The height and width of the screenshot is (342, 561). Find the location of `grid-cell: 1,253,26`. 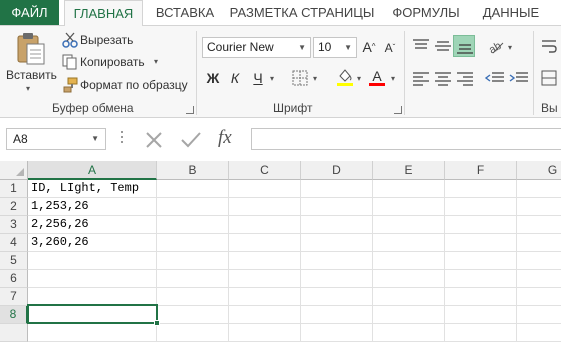

grid-cell: 1,253,26 is located at coordinates (92, 207).